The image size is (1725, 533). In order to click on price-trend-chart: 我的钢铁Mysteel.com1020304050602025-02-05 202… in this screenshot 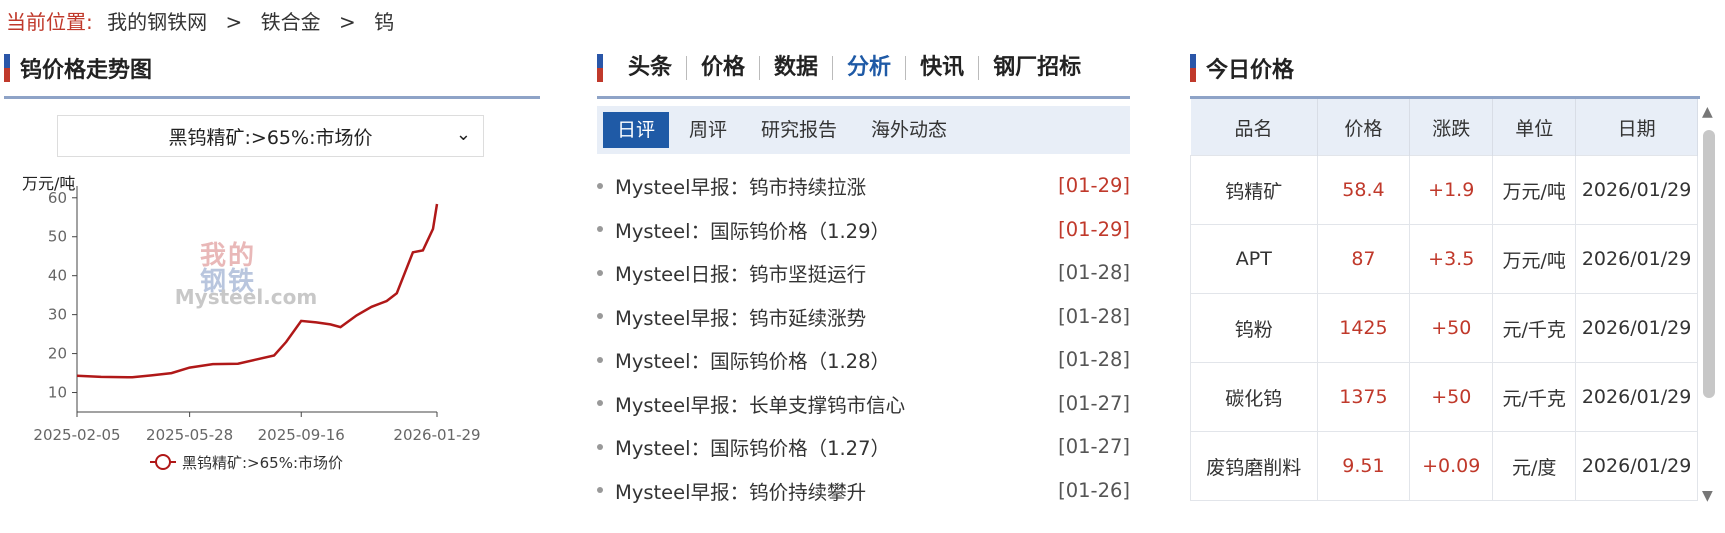, I will do `click(257, 329)`.